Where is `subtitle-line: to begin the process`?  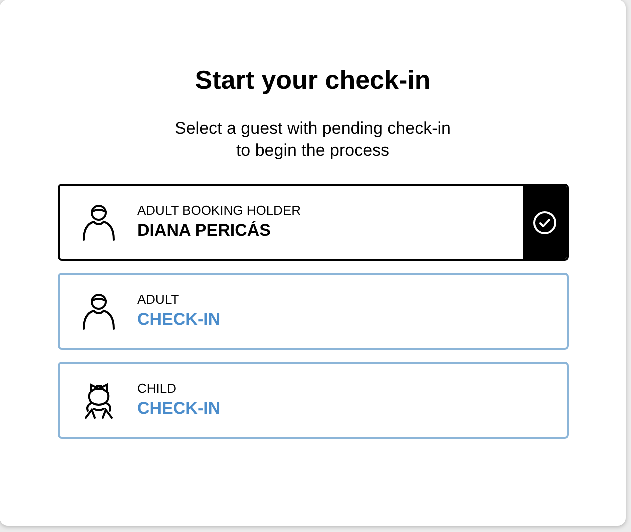 subtitle-line: to begin the process is located at coordinates (313, 151).